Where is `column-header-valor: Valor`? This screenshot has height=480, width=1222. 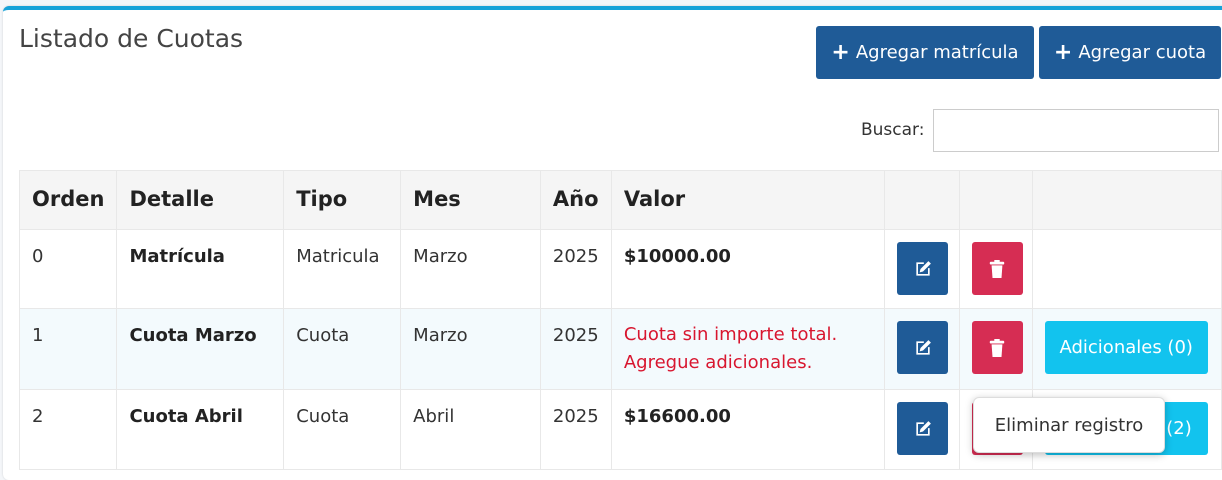
column-header-valor: Valor is located at coordinates (748, 200).